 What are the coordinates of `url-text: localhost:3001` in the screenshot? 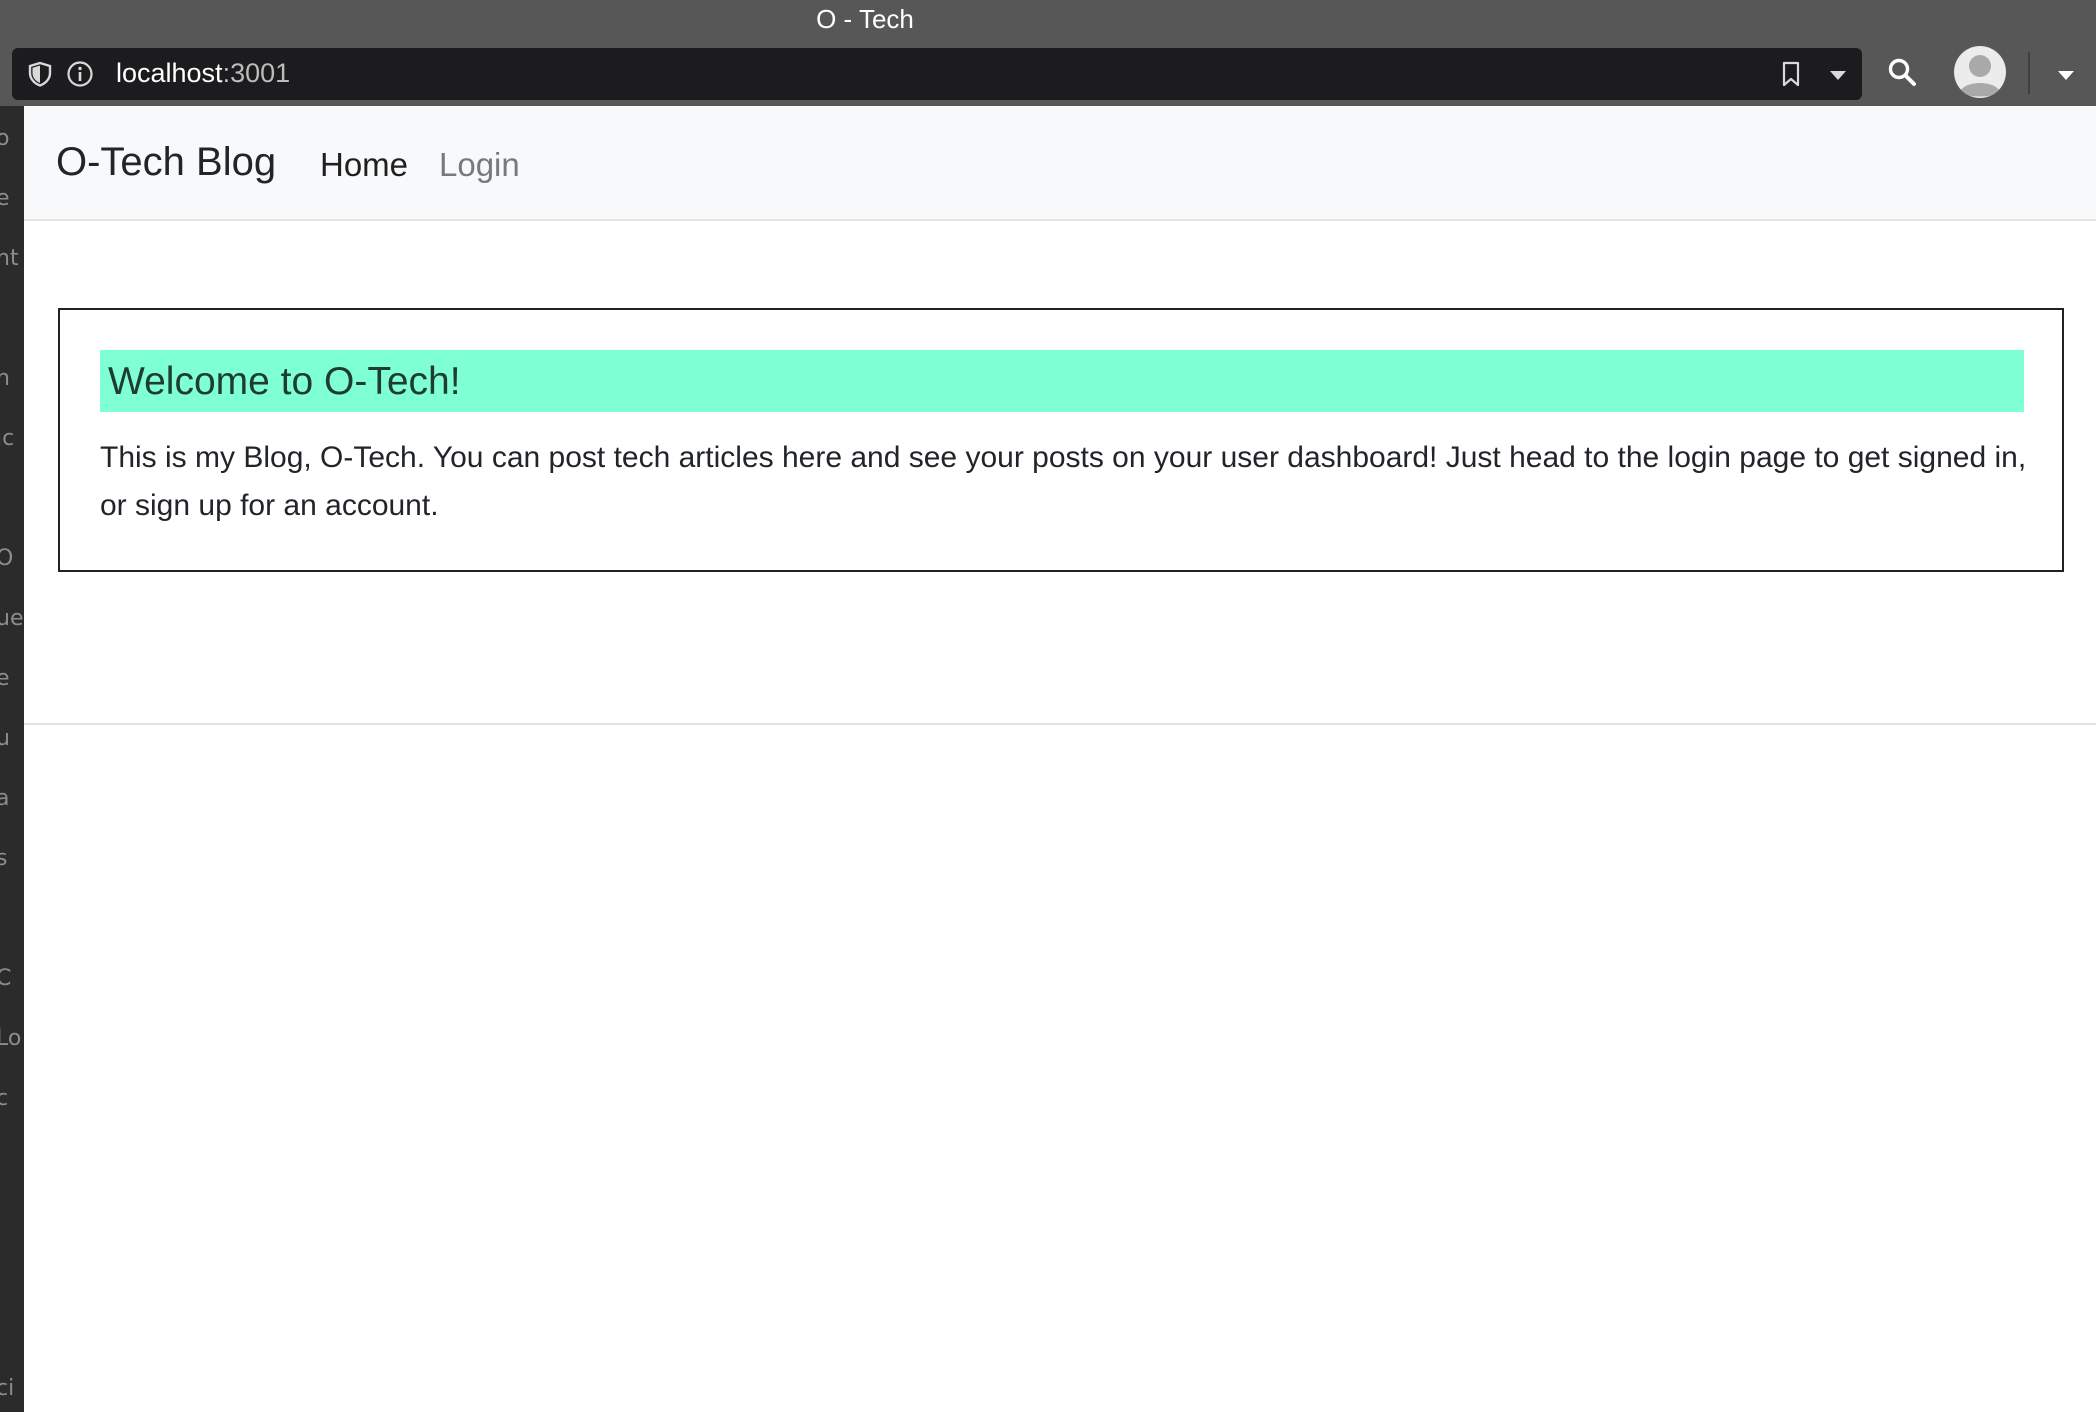 It's located at (203, 73).